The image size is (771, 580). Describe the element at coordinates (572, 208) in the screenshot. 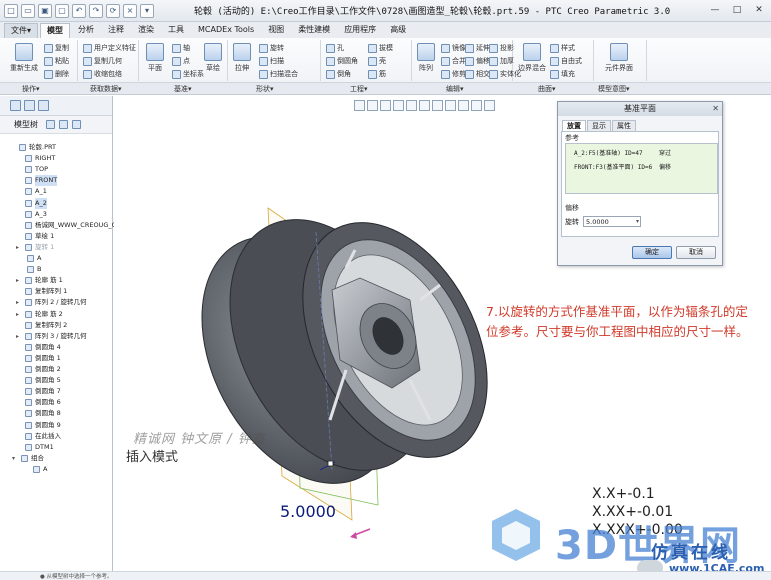

I see `offset-label: 偏移` at that location.